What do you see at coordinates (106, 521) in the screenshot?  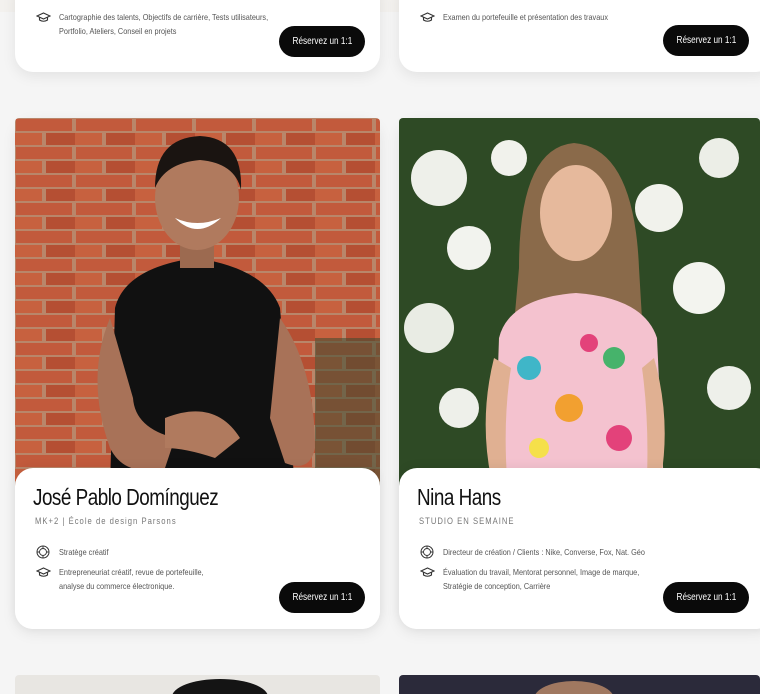 I see `mentor-affiliation: MK+2 | École de design Parsons` at bounding box center [106, 521].